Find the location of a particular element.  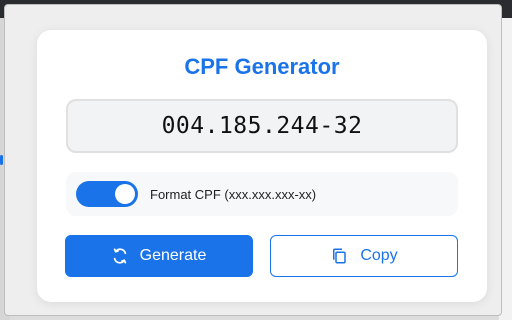

copy-icon is located at coordinates (339, 256).